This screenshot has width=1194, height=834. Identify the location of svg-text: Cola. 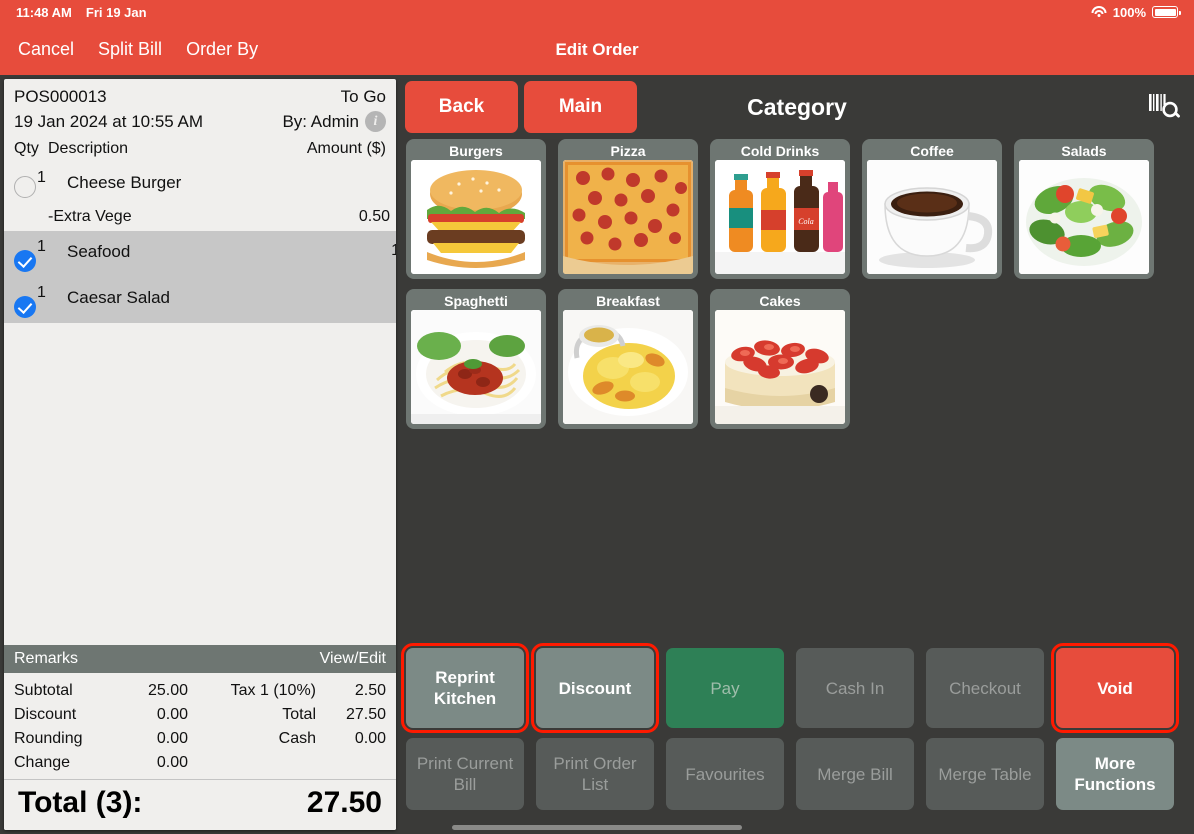
(806, 221).